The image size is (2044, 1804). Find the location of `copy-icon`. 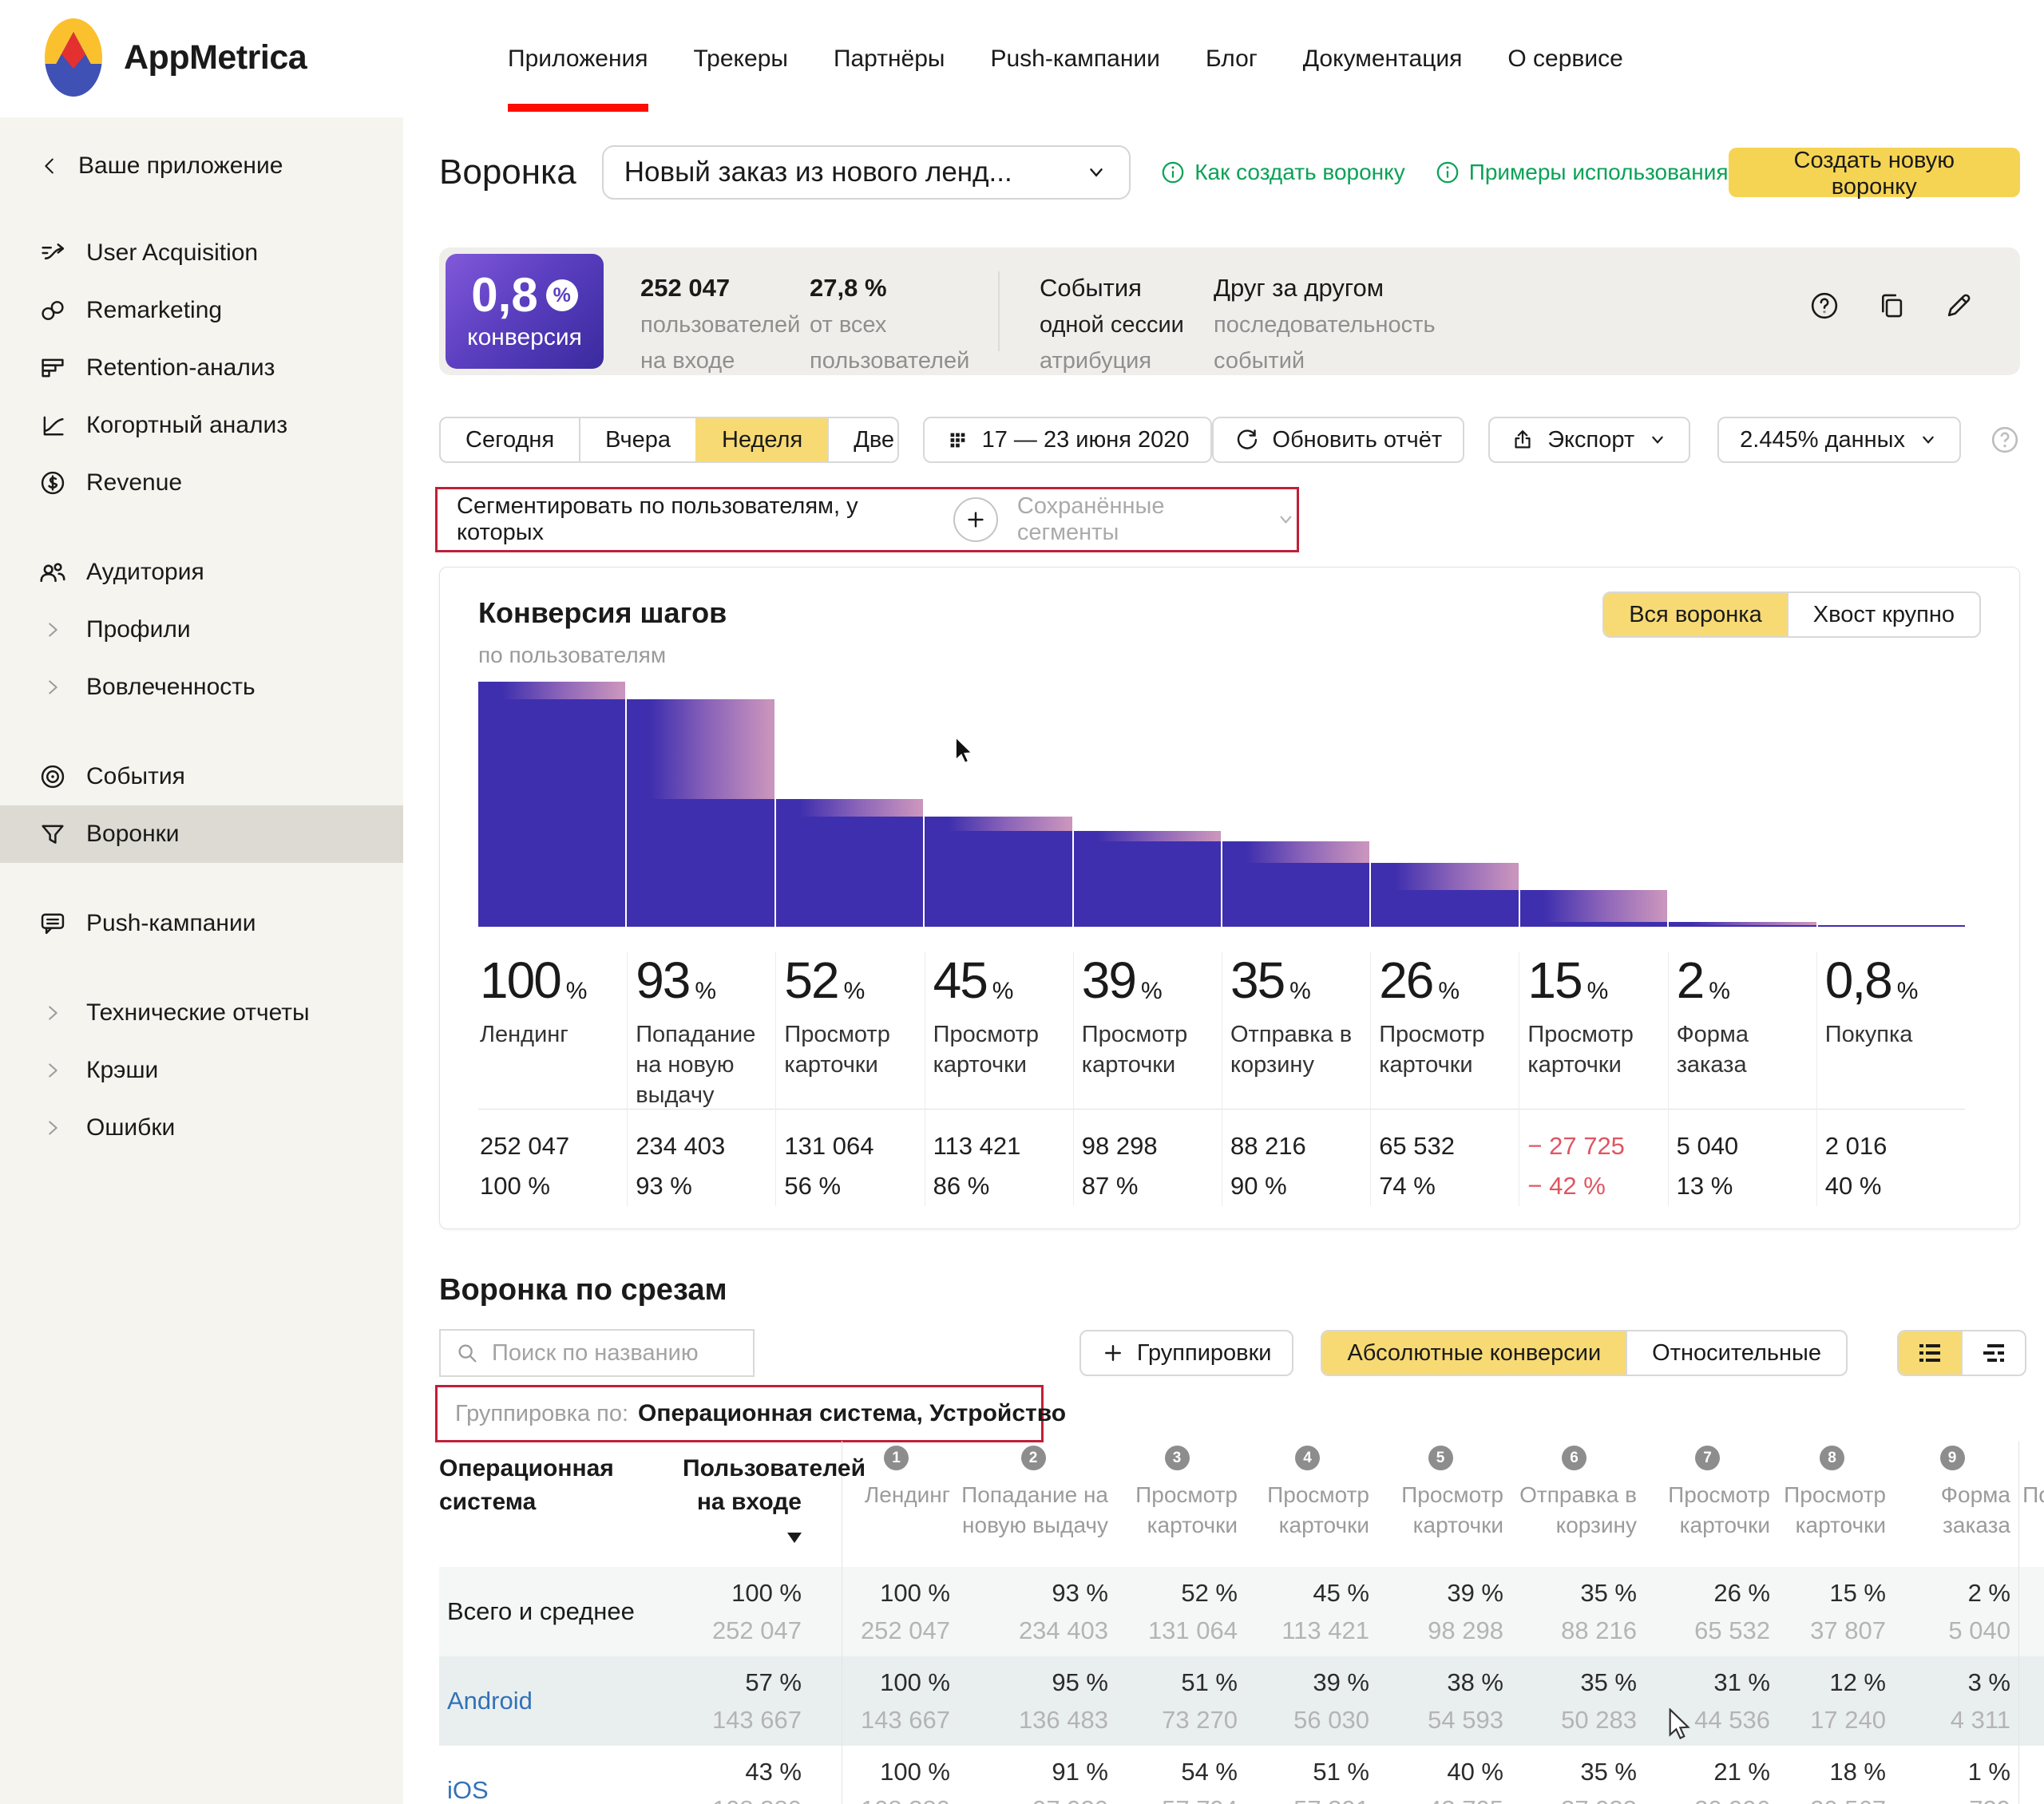

copy-icon is located at coordinates (1891, 306).